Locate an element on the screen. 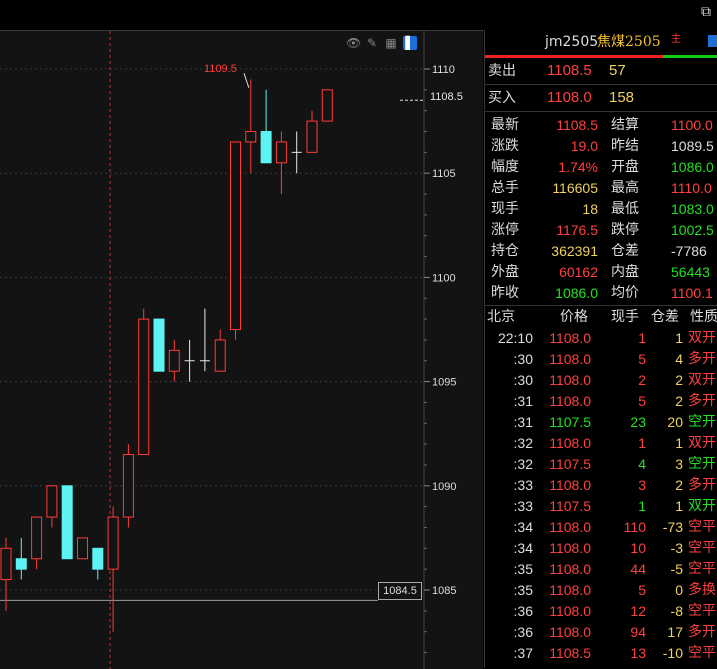 This screenshot has width=717, height=669. stat-value: 1100.1 is located at coordinates (692, 293).